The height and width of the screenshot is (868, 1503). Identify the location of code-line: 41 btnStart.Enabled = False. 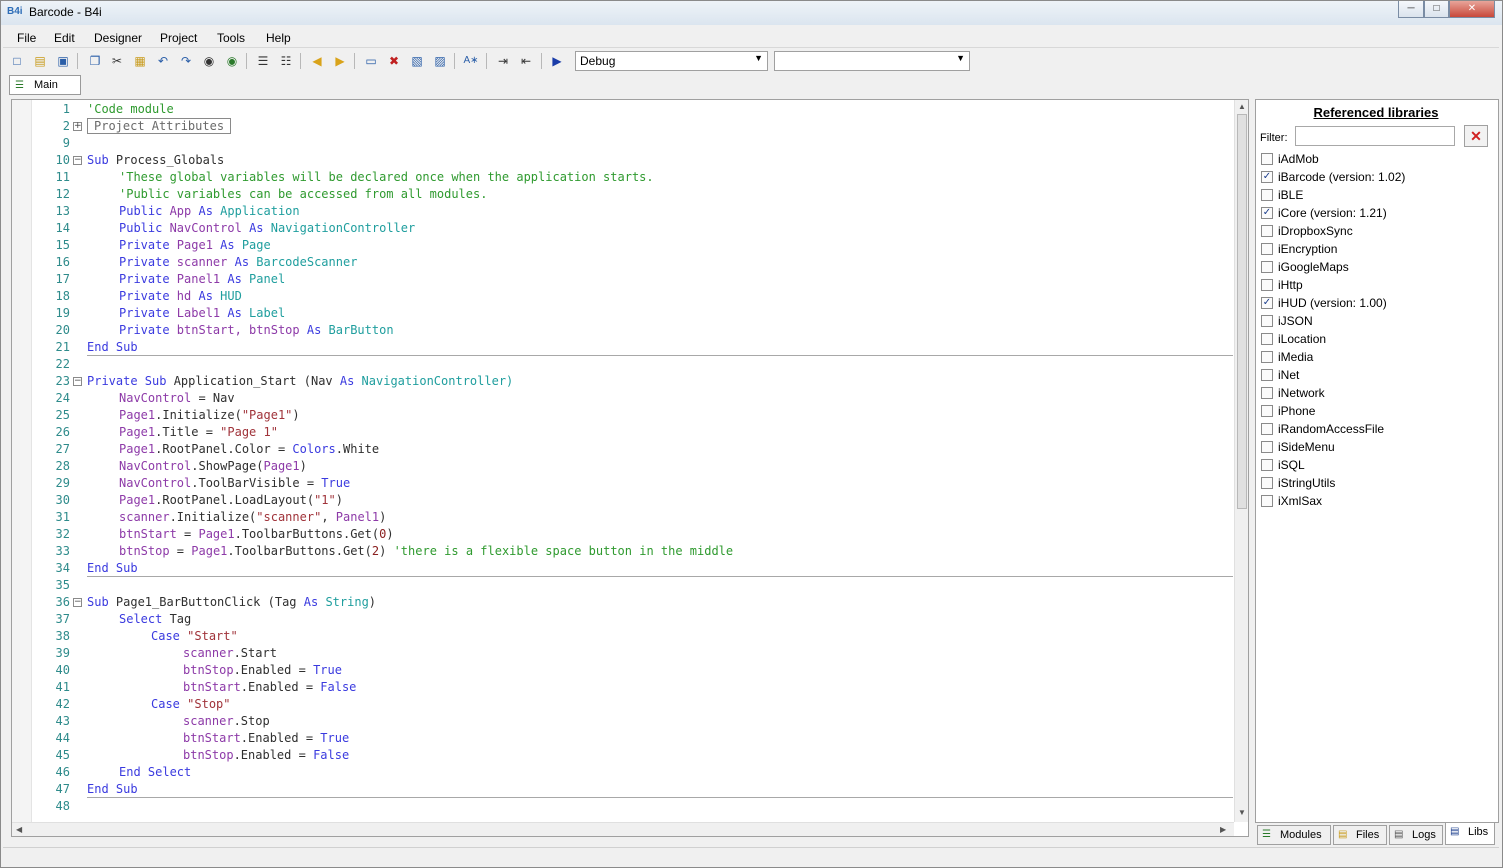
(622, 687).